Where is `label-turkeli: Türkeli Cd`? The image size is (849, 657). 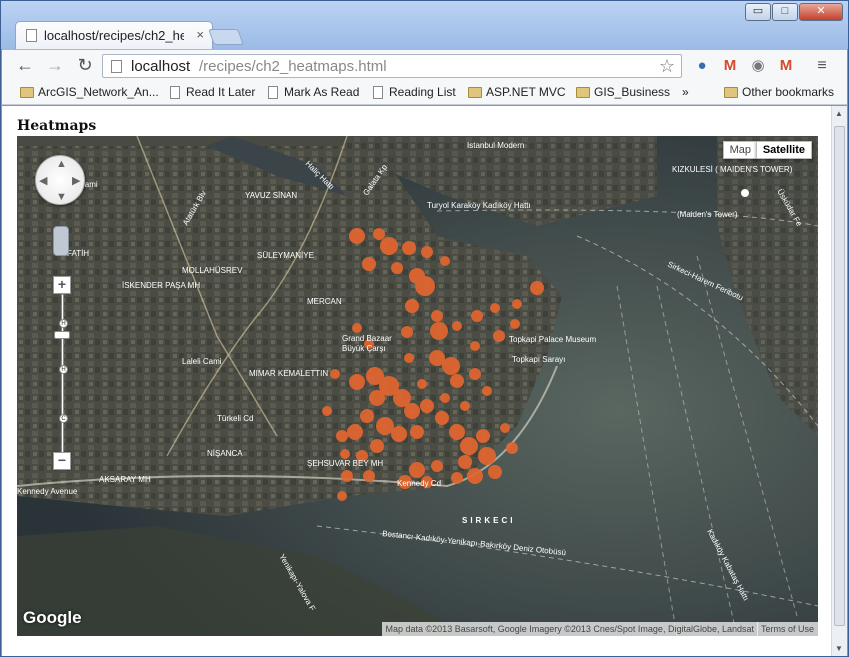 label-turkeli: Türkeli Cd is located at coordinates (235, 418).